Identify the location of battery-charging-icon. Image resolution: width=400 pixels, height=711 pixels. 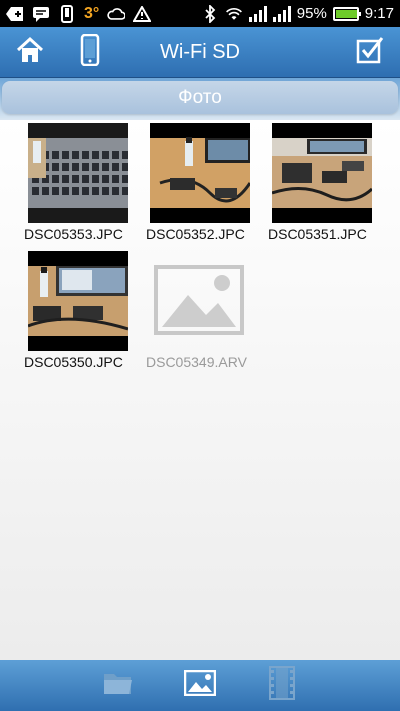
(346, 13).